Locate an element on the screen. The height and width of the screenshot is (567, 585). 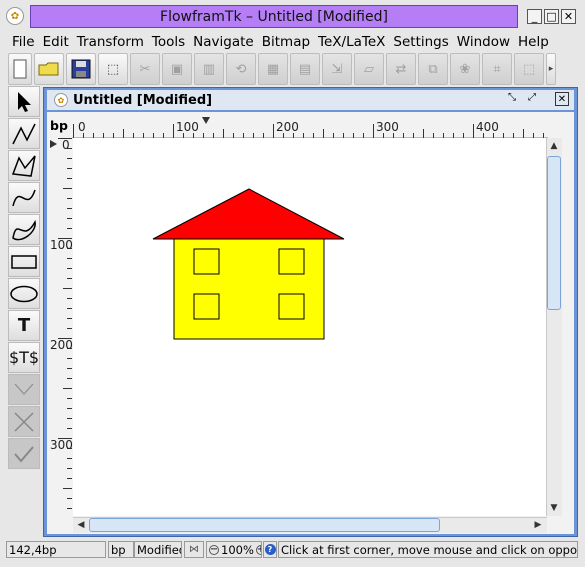
wall-shape is located at coordinates (249, 289).